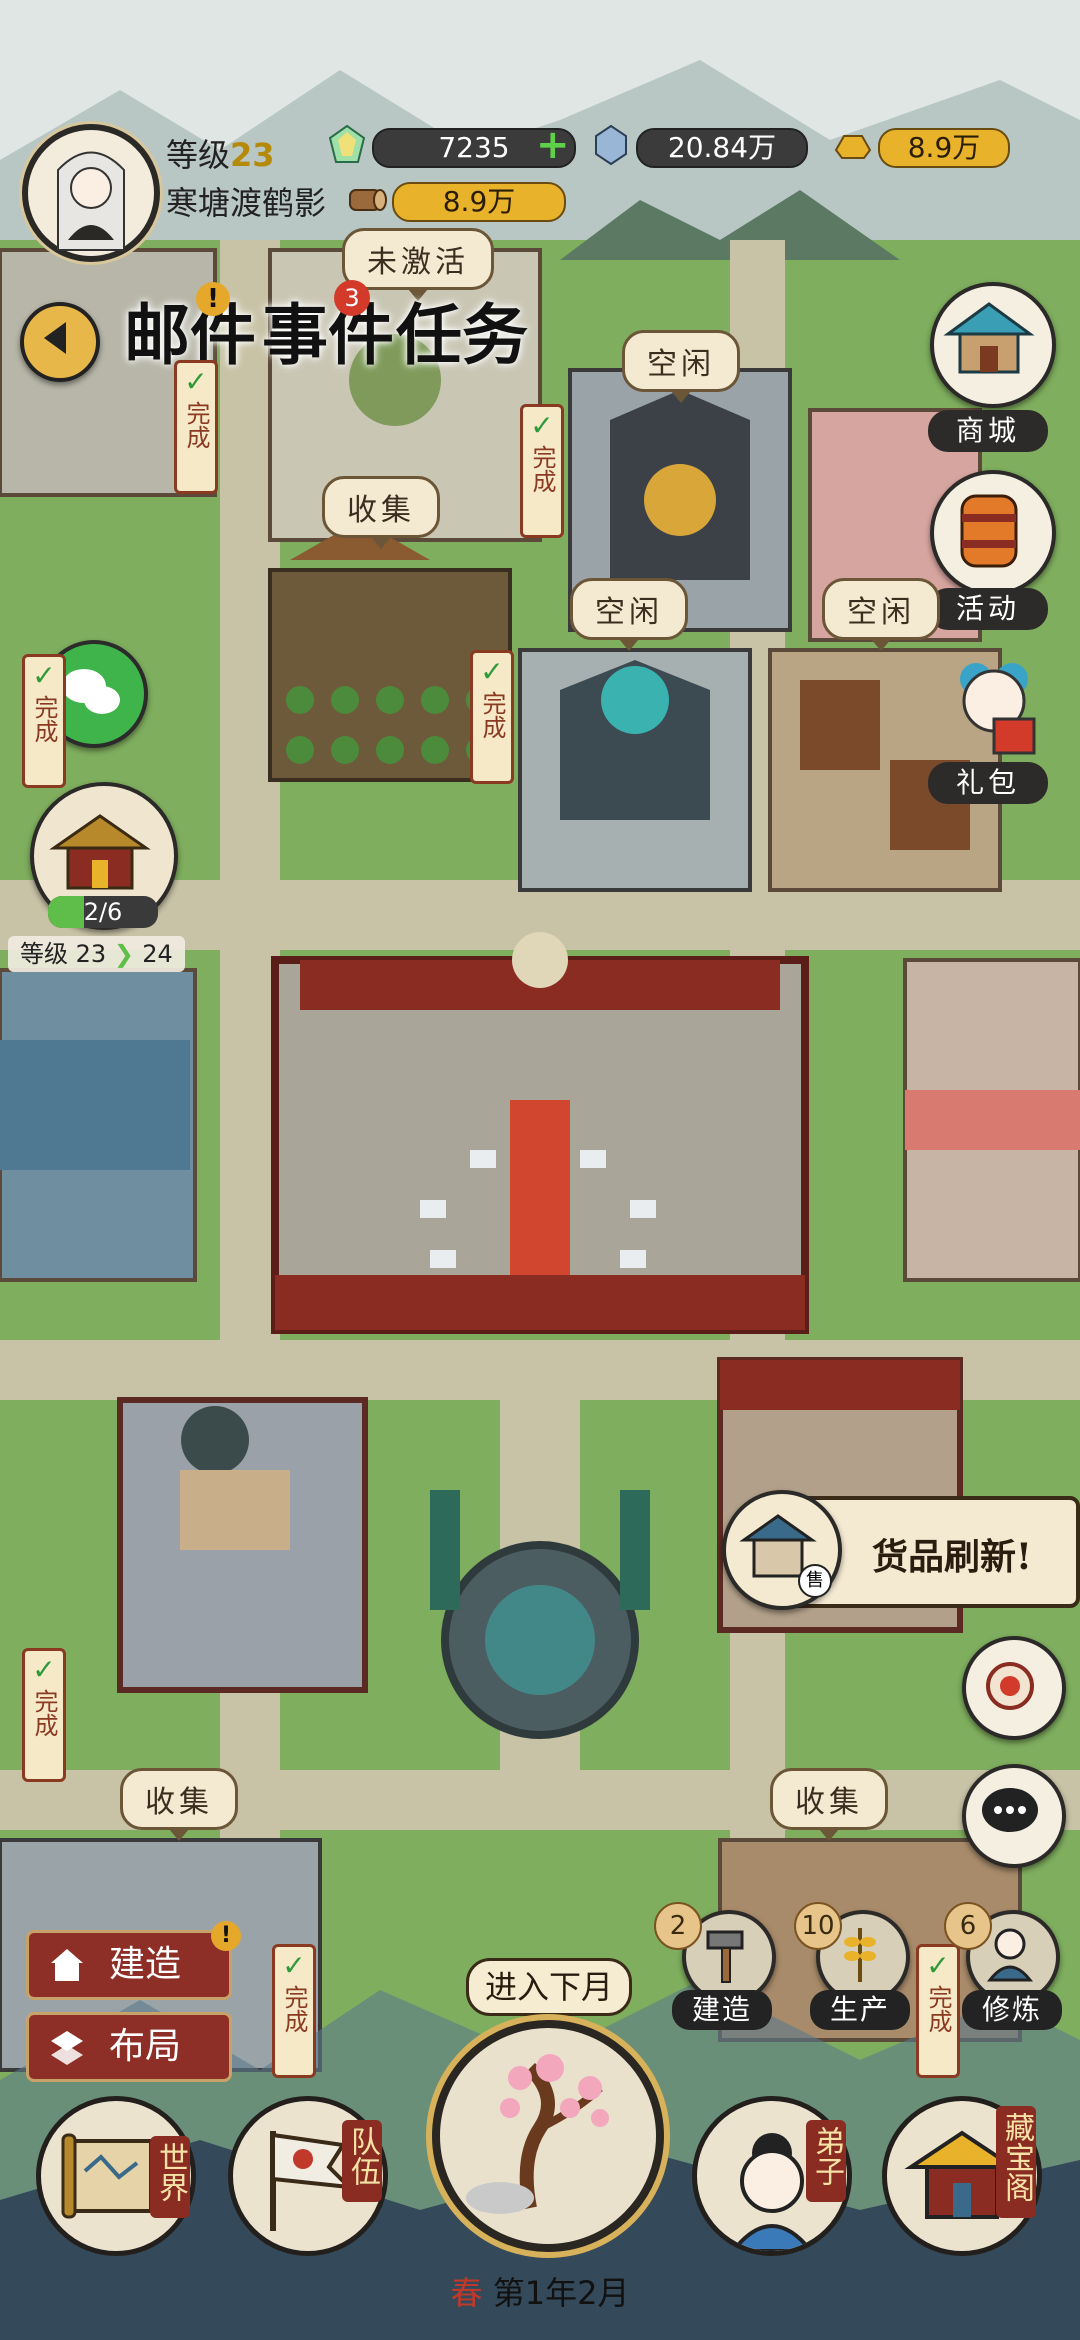 The image size is (1080, 2340). I want to click on next-month-label: 进入下月, so click(548, 1987).